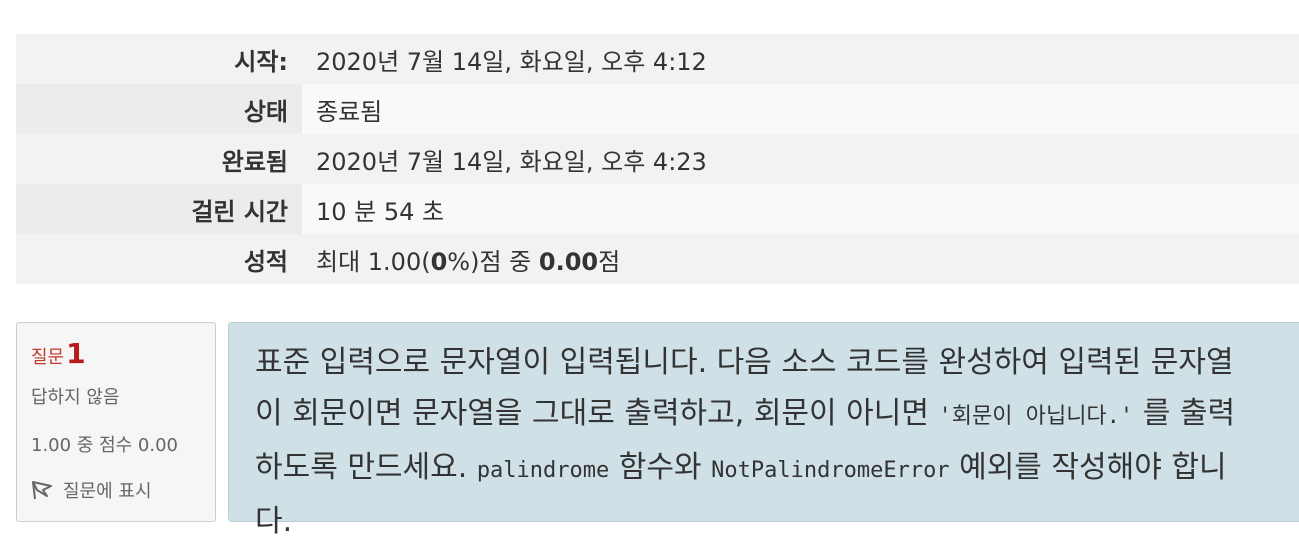  What do you see at coordinates (800, 209) in the screenshot?
I see `summary-value-time-taken: 10 분 54 초` at bounding box center [800, 209].